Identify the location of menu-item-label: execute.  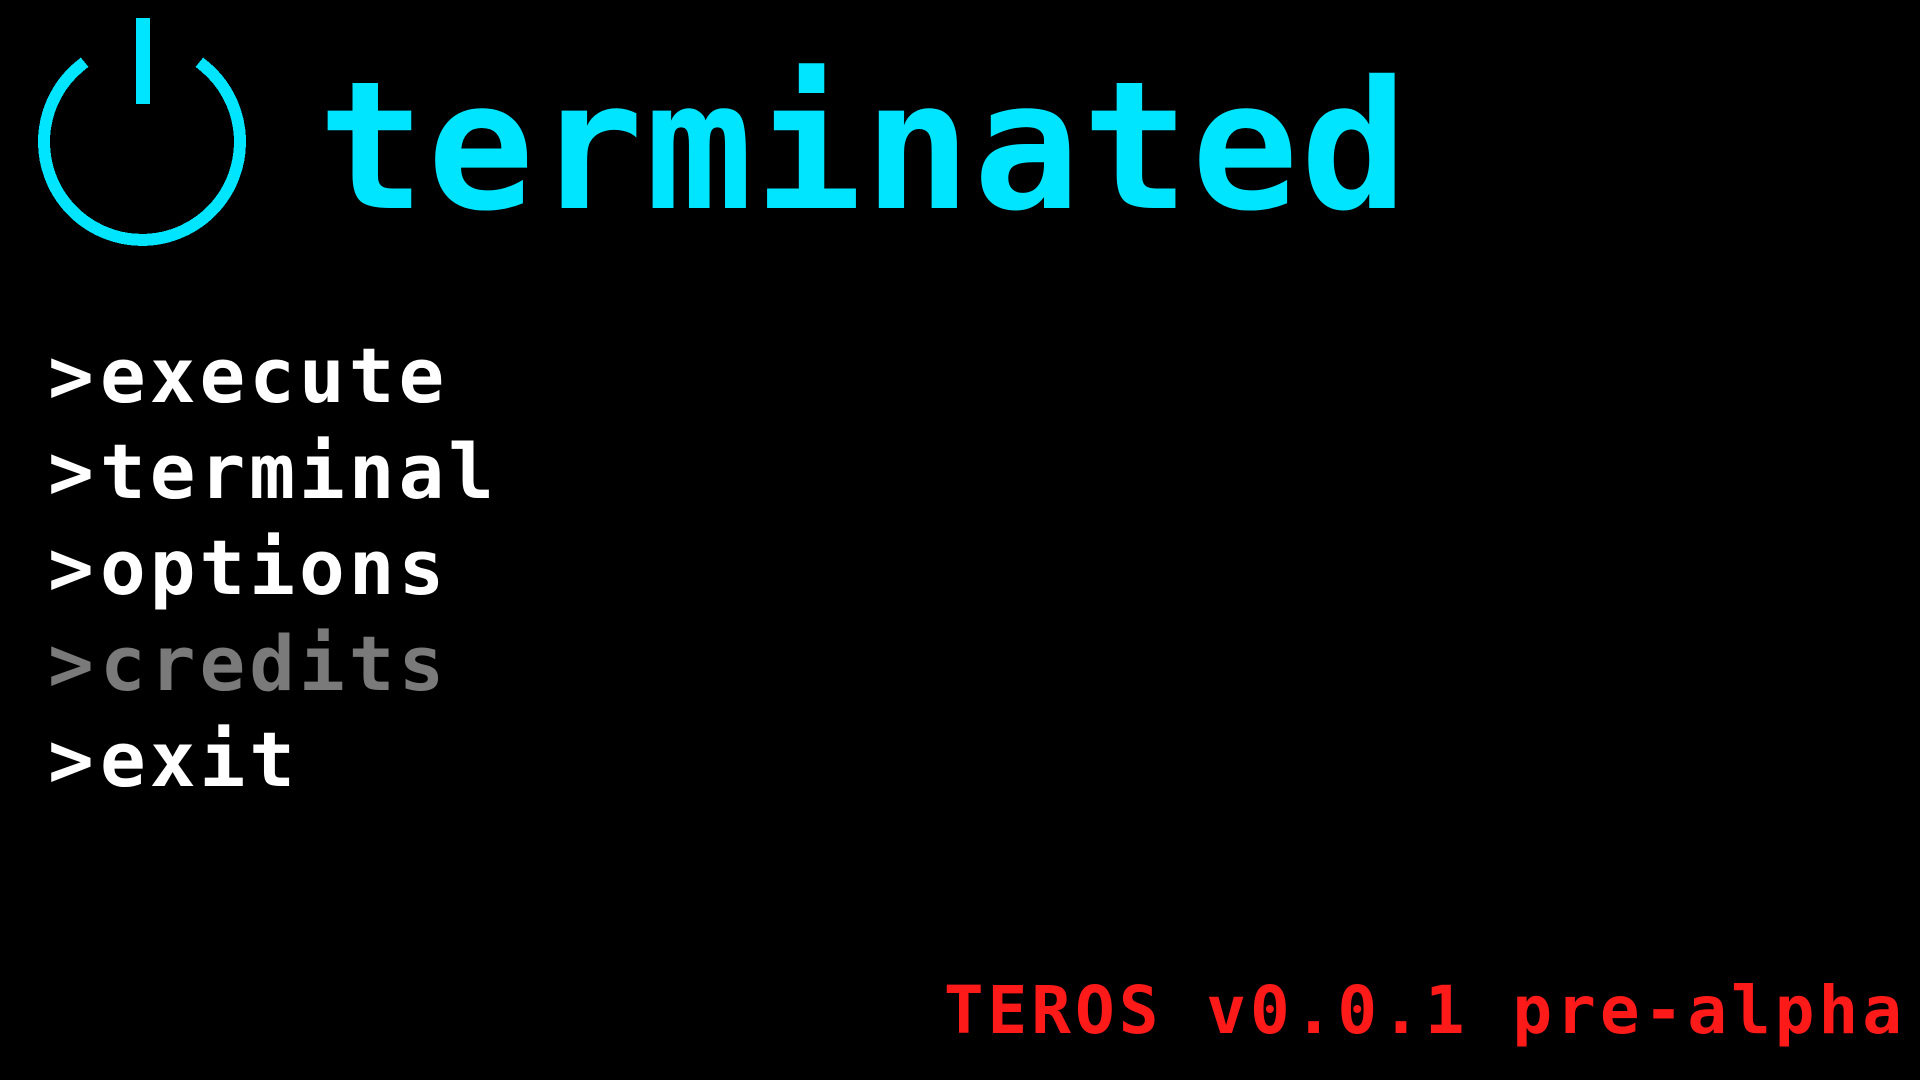
(274, 375).